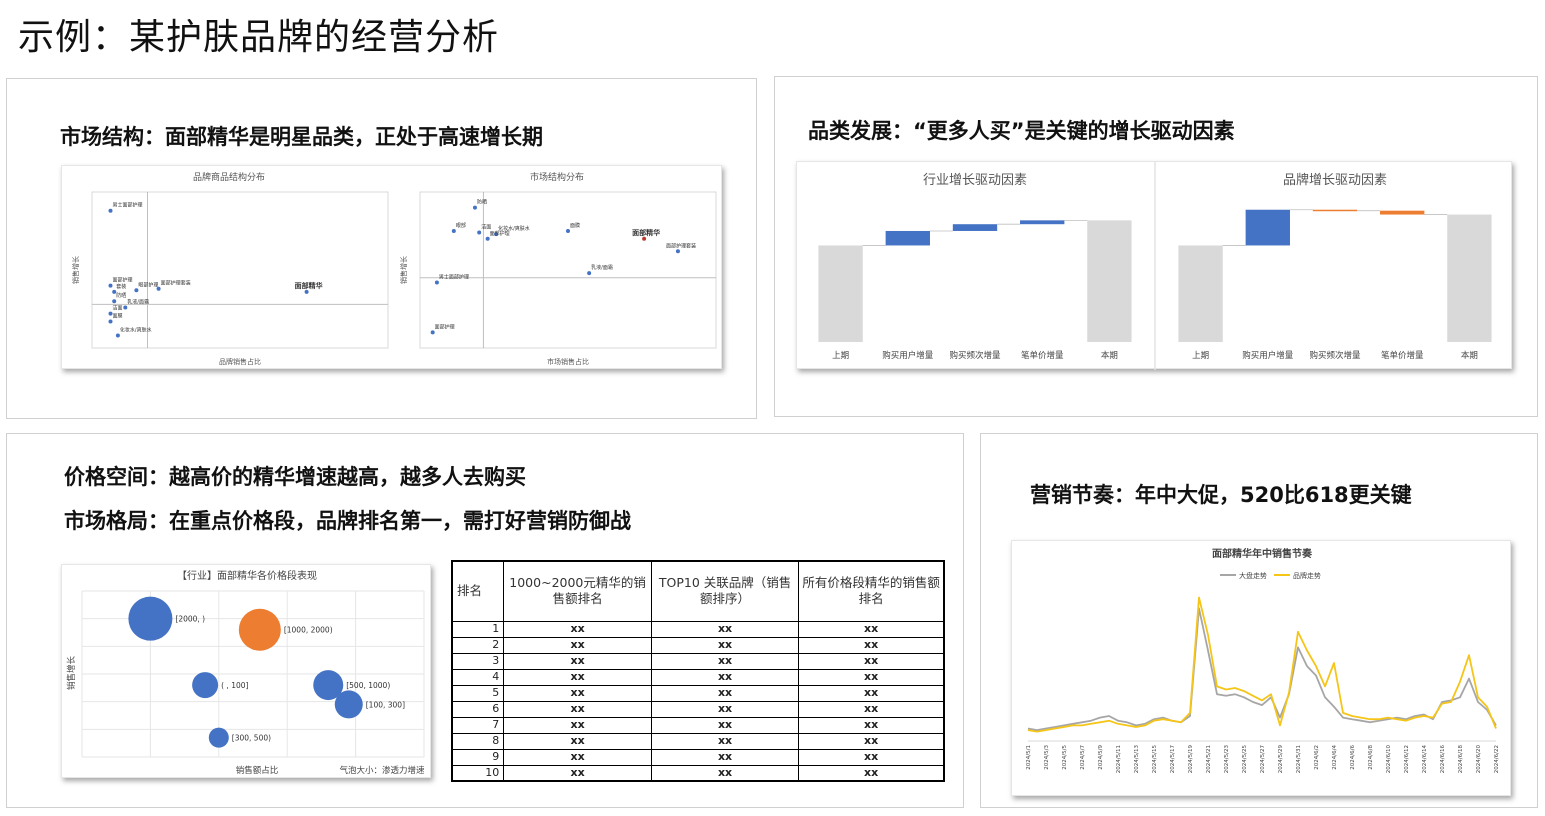 This screenshot has width=1545, height=816. What do you see at coordinates (259, 37) in the screenshot?
I see `page-title: 示例：某护肤品牌的经营分析` at bounding box center [259, 37].